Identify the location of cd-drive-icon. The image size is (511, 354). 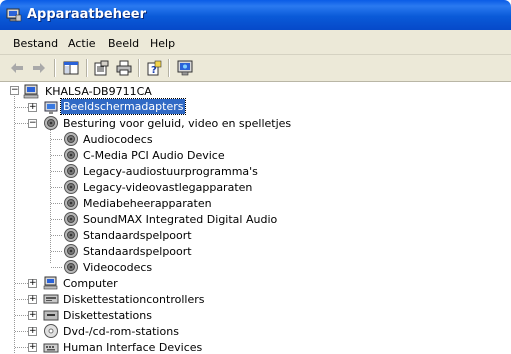
(51, 331).